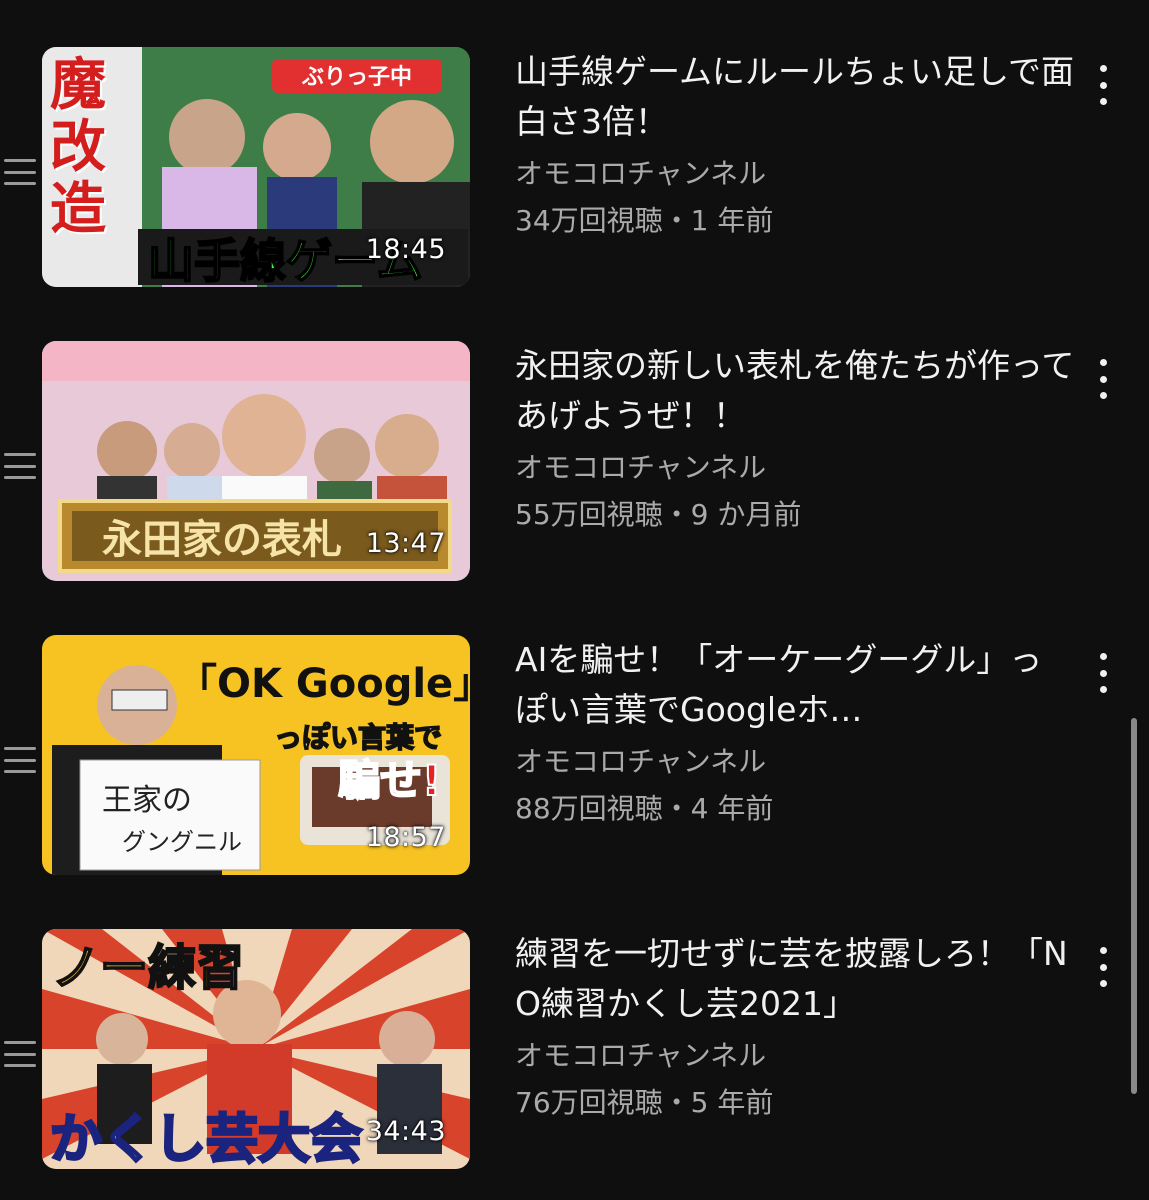 The image size is (1149, 1200). I want to click on thumbnail-red-text: 騙せ!, so click(389, 780).